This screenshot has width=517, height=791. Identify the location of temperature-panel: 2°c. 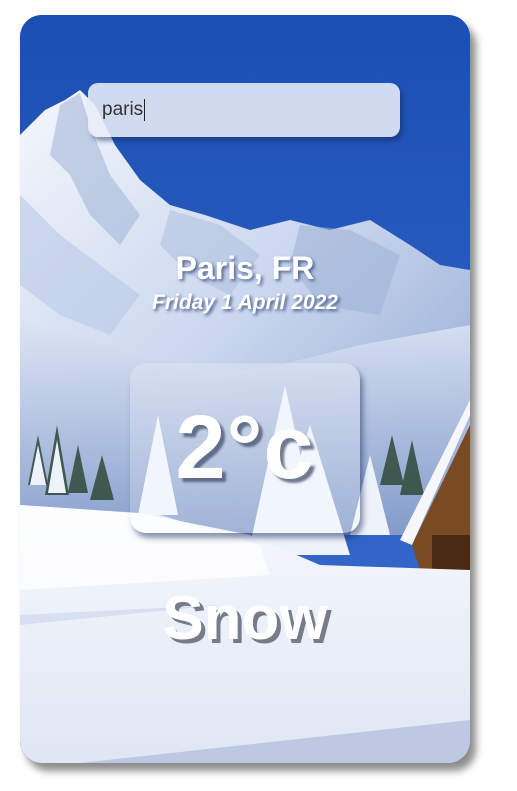
(245, 448).